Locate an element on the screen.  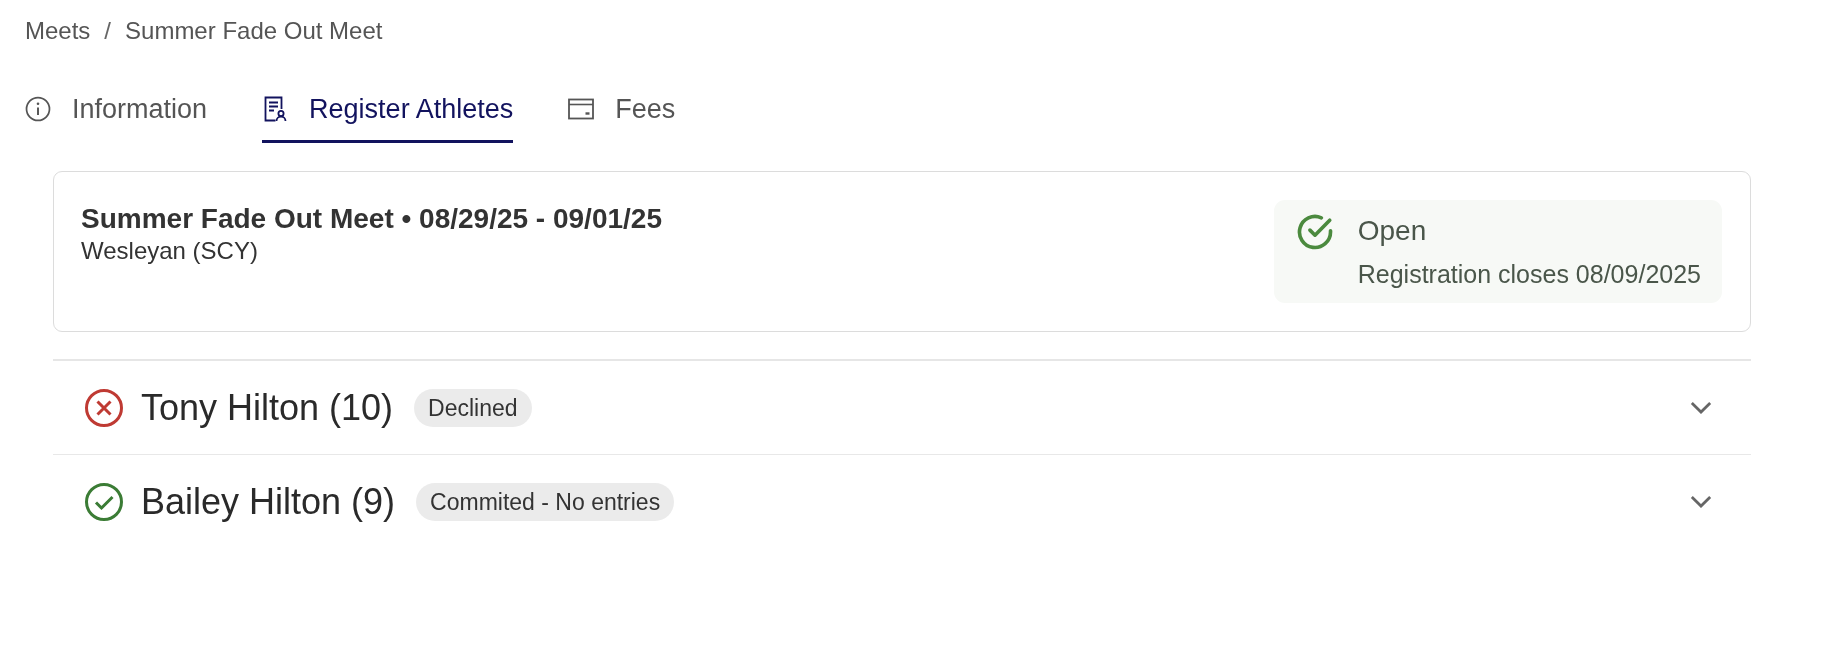
status-note: Registration closes 08/09/2025 is located at coordinates (1529, 274).